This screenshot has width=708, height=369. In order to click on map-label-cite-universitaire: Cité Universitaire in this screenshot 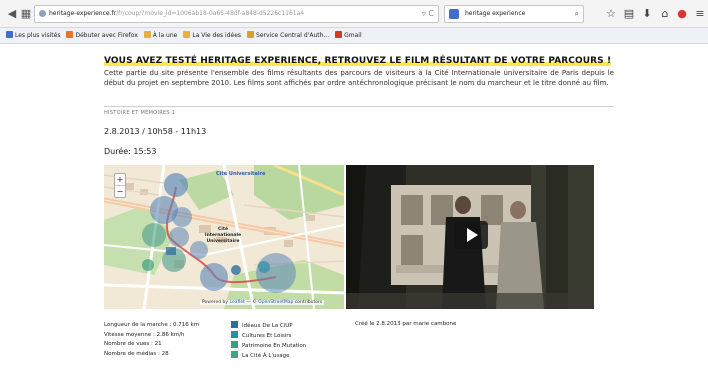, I will do `click(241, 174)`.